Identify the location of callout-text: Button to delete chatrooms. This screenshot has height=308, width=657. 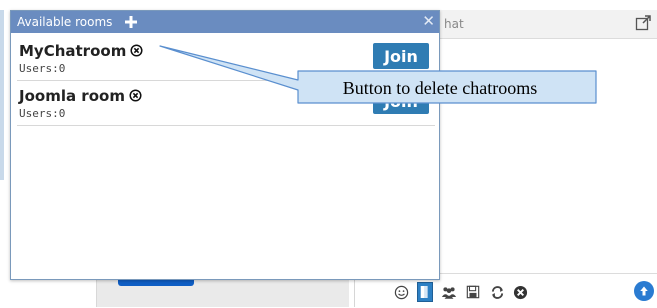
(440, 88).